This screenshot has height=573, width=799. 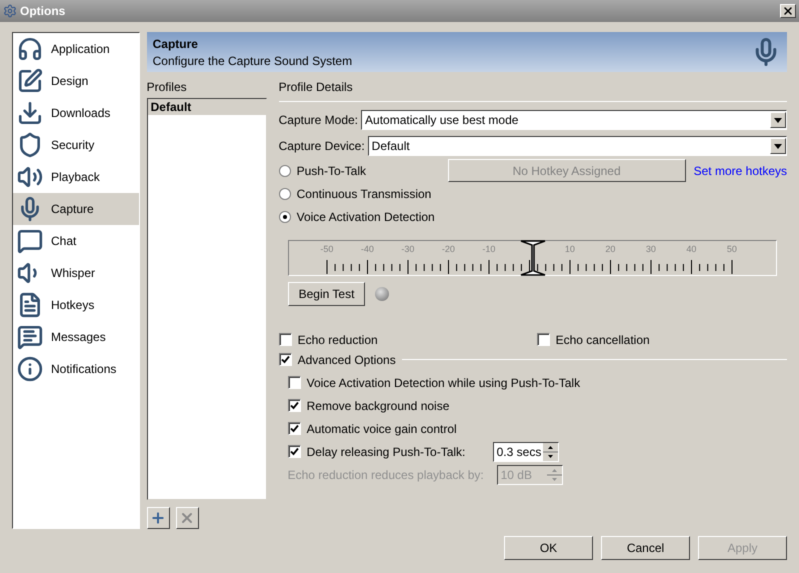 I want to click on add-button, so click(x=158, y=518).